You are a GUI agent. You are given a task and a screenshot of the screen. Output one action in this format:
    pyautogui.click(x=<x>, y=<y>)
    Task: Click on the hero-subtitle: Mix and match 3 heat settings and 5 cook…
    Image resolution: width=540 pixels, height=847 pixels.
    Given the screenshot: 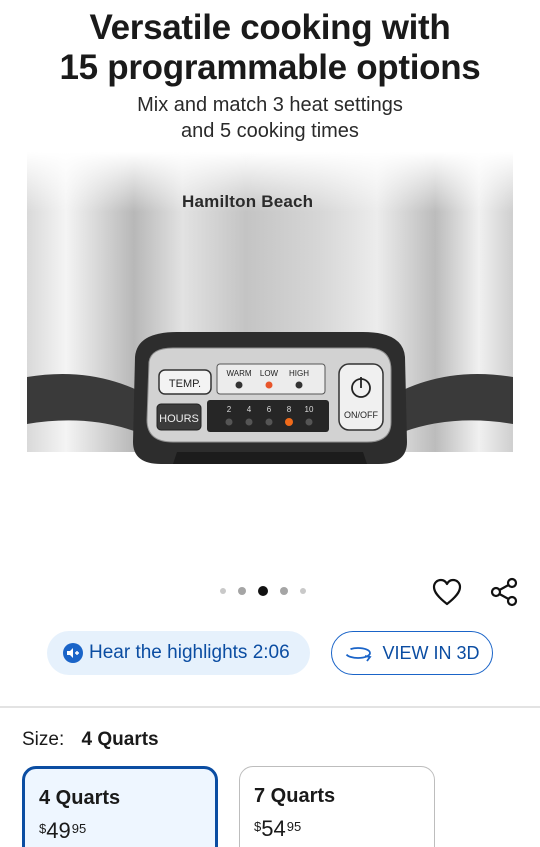 What is the action you would take?
    pyautogui.click(x=270, y=118)
    